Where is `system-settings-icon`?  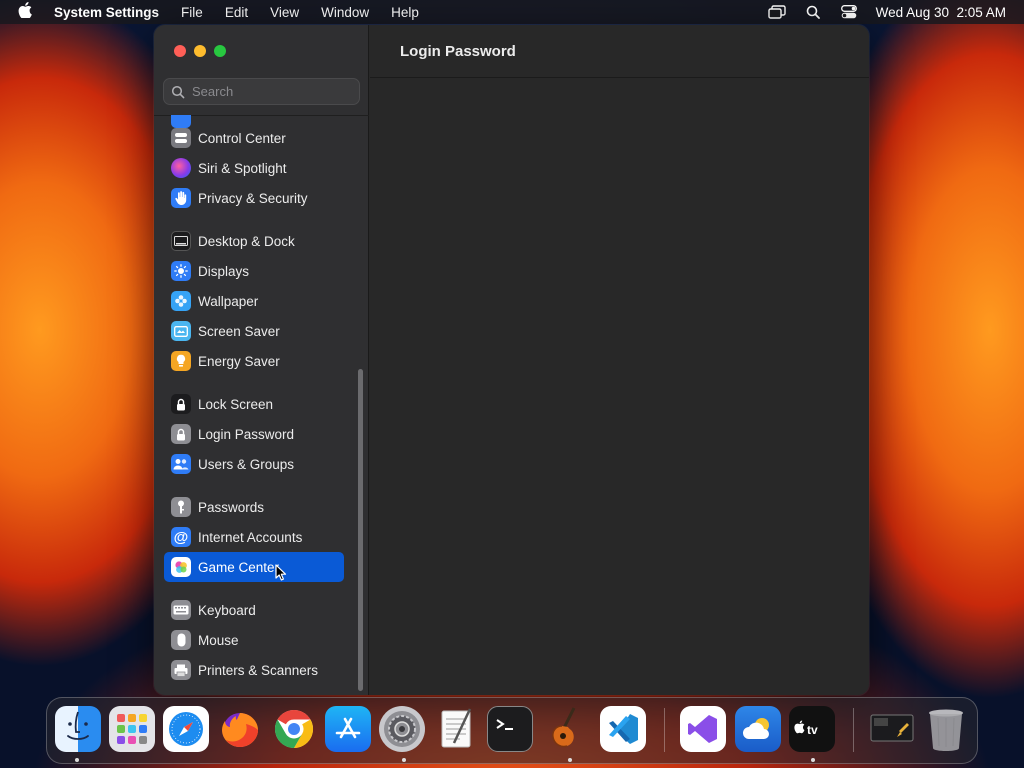
system-settings-icon is located at coordinates (402, 729).